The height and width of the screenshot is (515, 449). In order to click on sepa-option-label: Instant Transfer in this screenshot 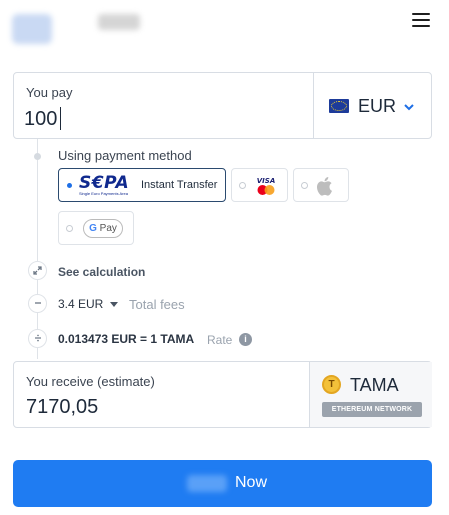, I will do `click(179, 185)`.